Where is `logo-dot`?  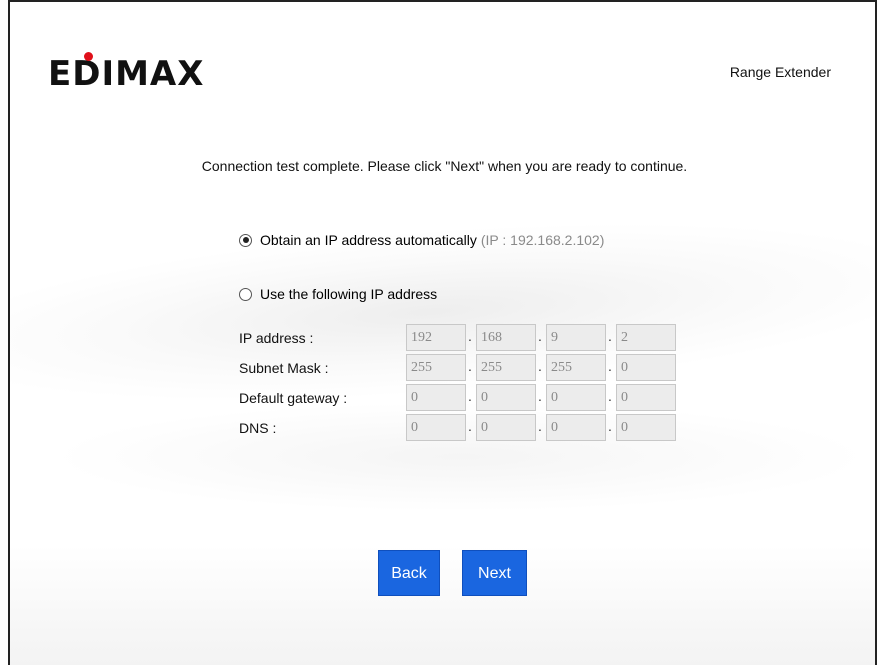
logo-dot is located at coordinates (88, 56).